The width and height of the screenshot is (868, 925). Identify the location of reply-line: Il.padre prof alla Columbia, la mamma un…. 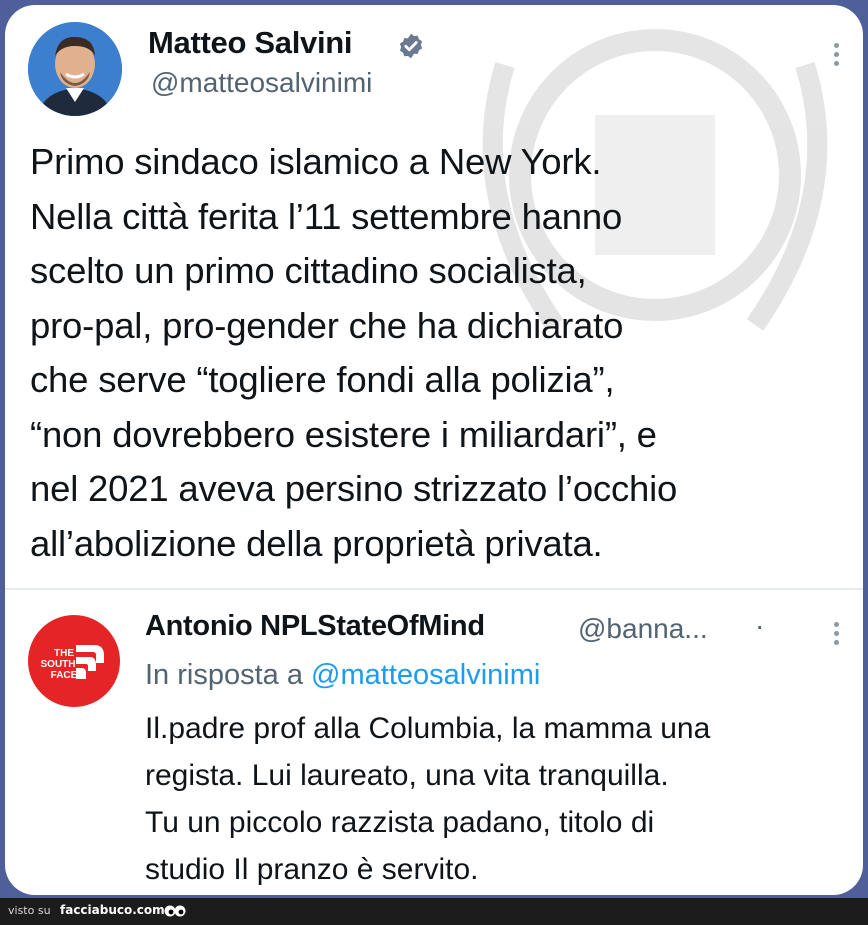
(428, 728).